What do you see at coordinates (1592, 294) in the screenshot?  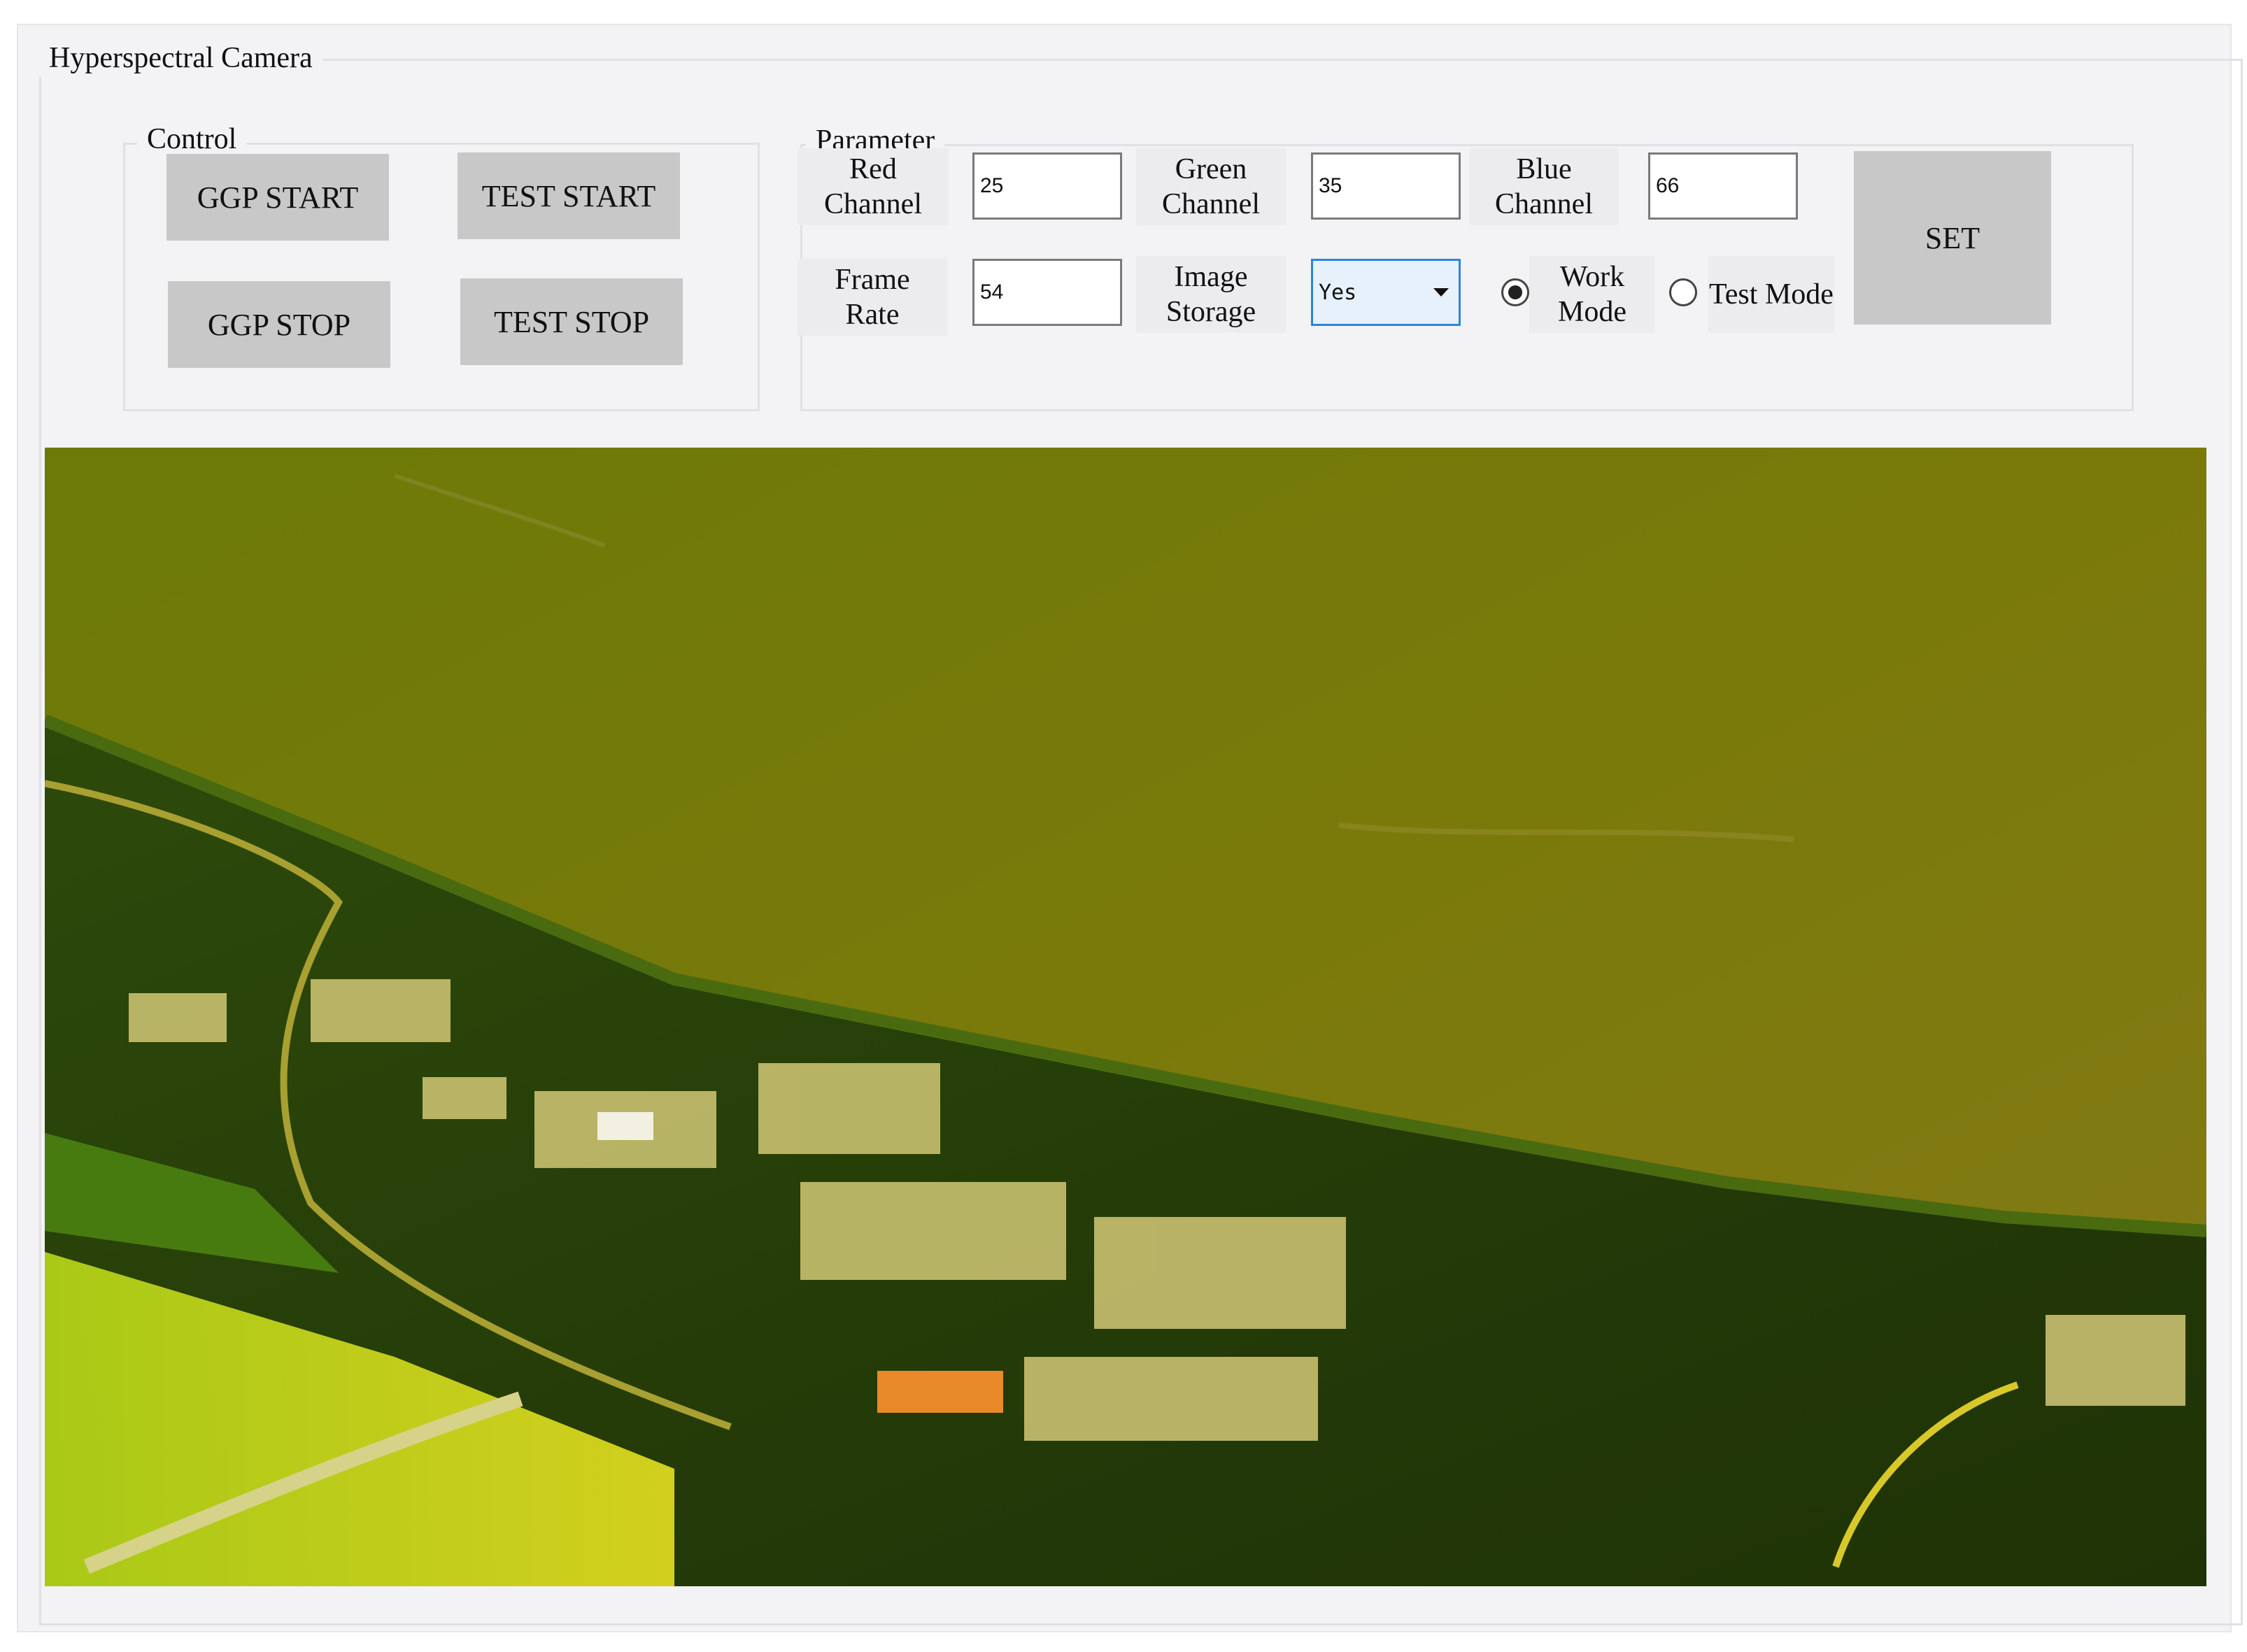 I see `work-mode-label: Work Mode` at bounding box center [1592, 294].